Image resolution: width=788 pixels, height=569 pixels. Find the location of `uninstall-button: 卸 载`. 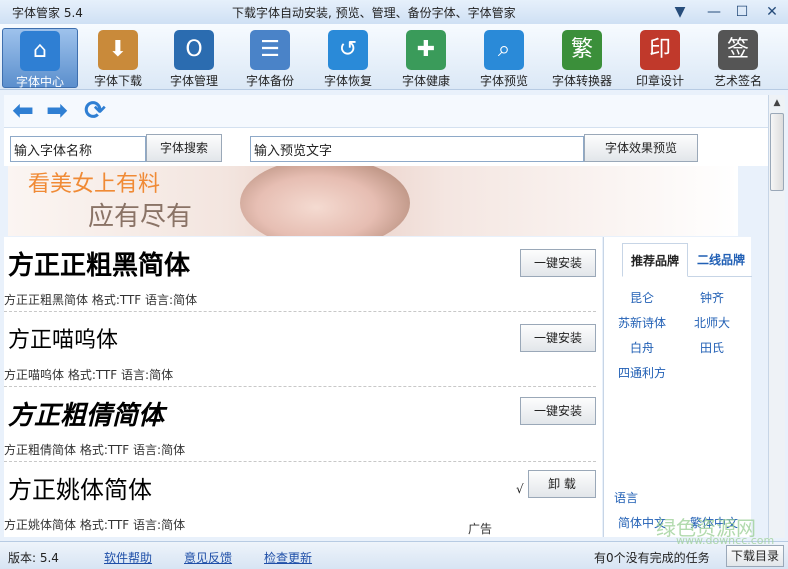

uninstall-button: 卸 载 is located at coordinates (562, 484).